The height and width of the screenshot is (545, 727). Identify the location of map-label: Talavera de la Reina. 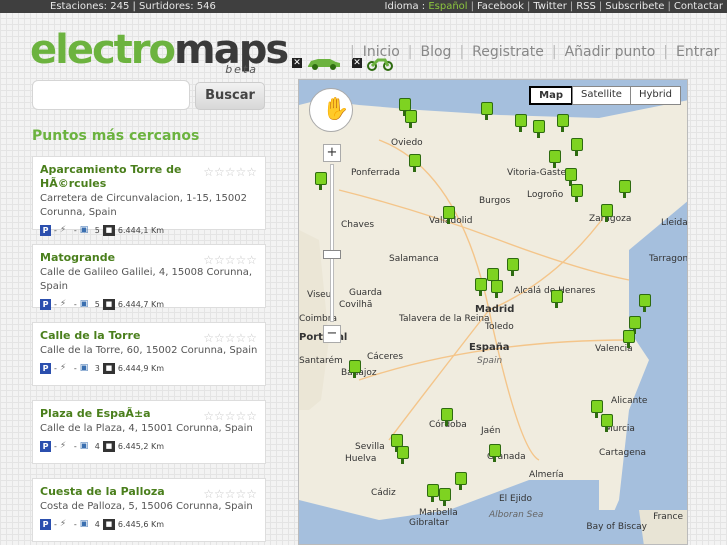
(444, 319).